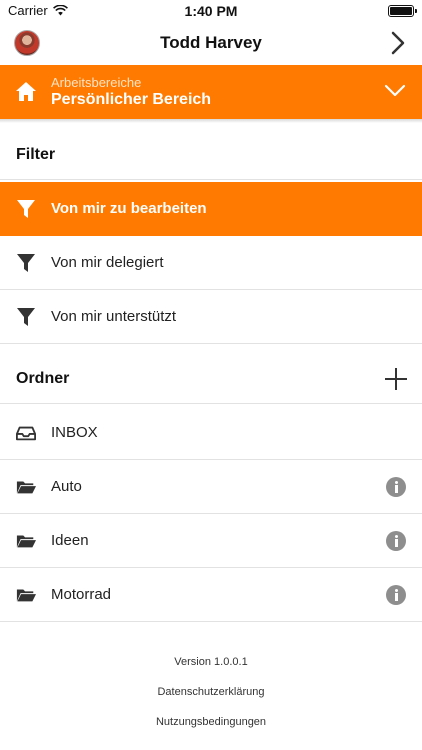 This screenshot has width=422, height=750. Describe the element at coordinates (107, 262) in the screenshot. I see `filter-item-label: Von mir delegiert` at that location.